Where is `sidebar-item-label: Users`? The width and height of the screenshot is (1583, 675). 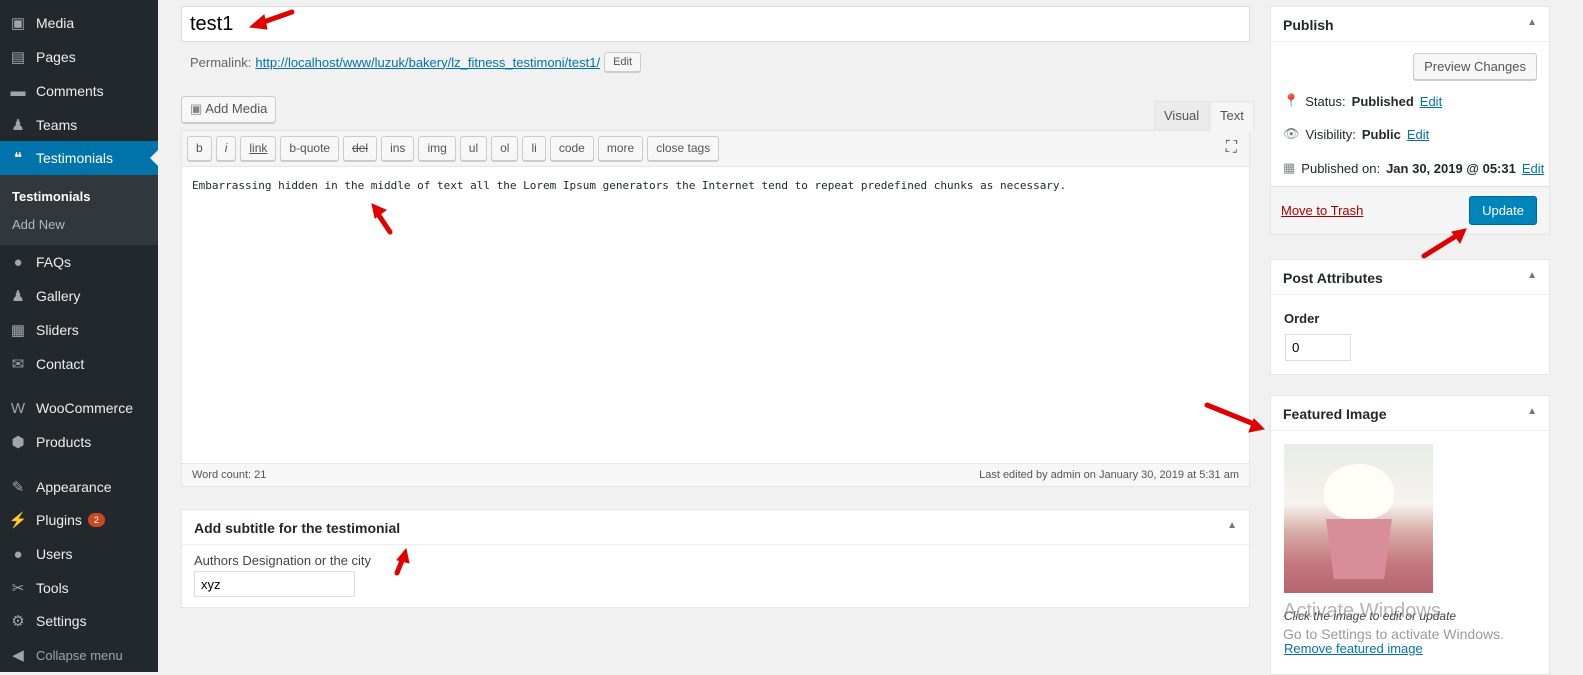 sidebar-item-label: Users is located at coordinates (54, 554).